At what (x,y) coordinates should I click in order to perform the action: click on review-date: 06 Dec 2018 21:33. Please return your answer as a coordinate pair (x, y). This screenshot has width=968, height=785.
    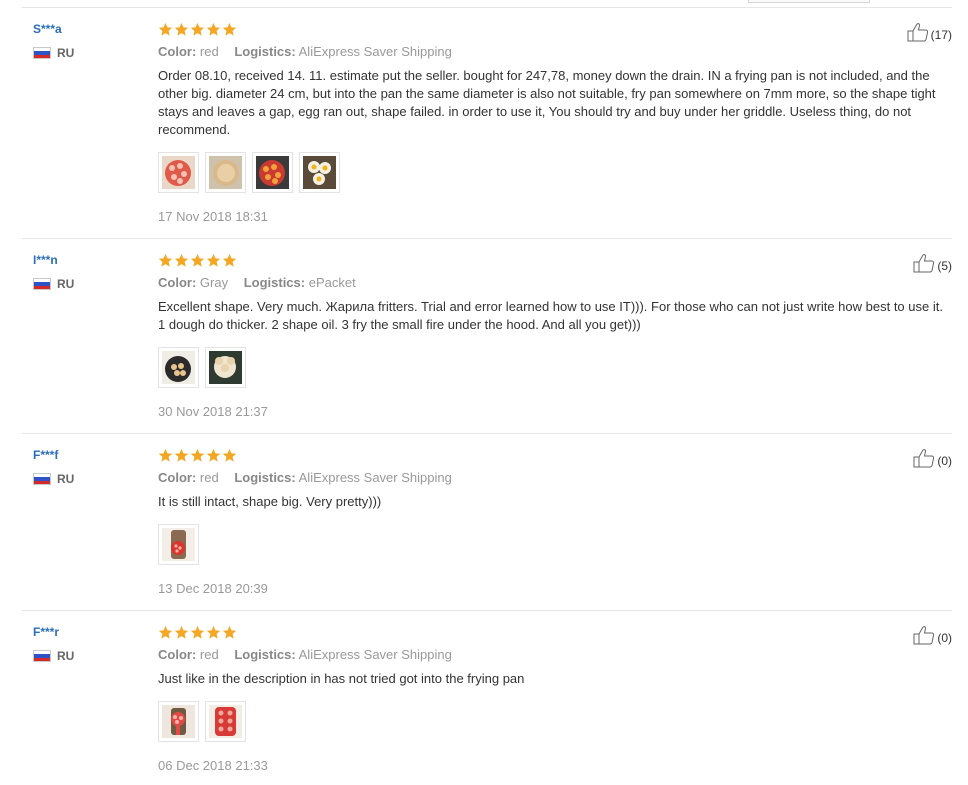
    Looking at the image, I should click on (213, 765).